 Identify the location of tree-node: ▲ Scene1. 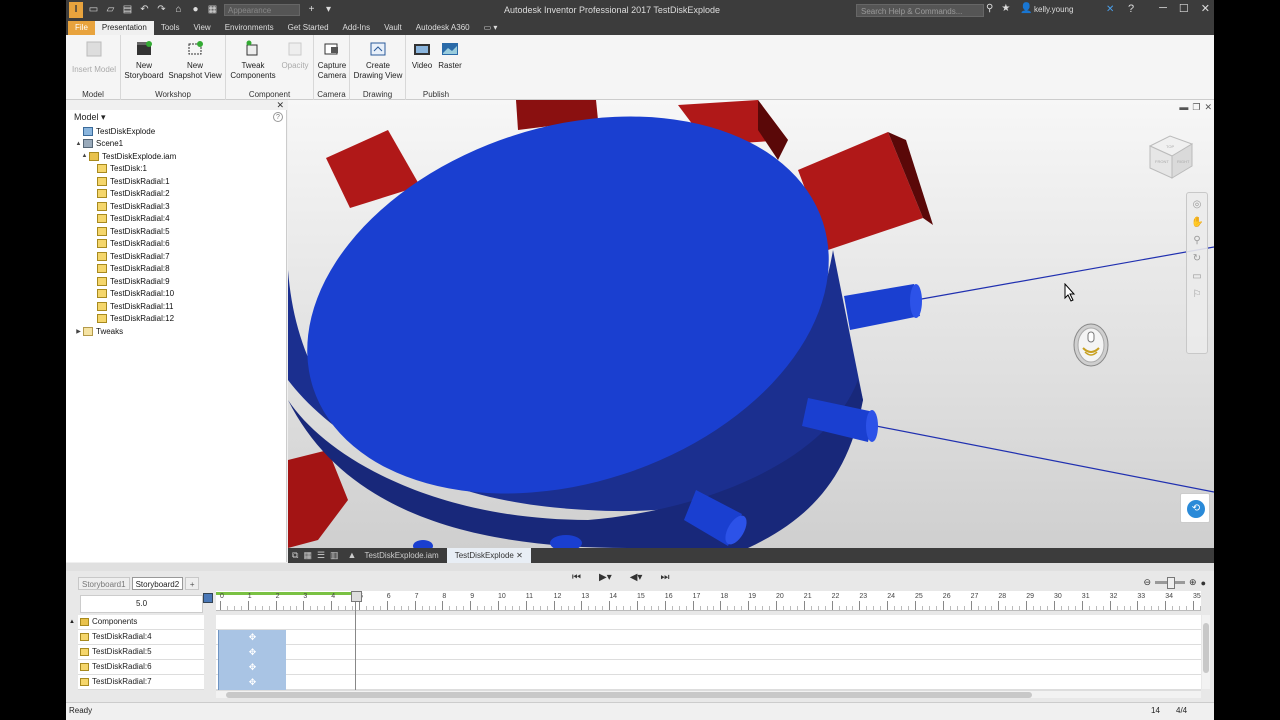
(98, 144).